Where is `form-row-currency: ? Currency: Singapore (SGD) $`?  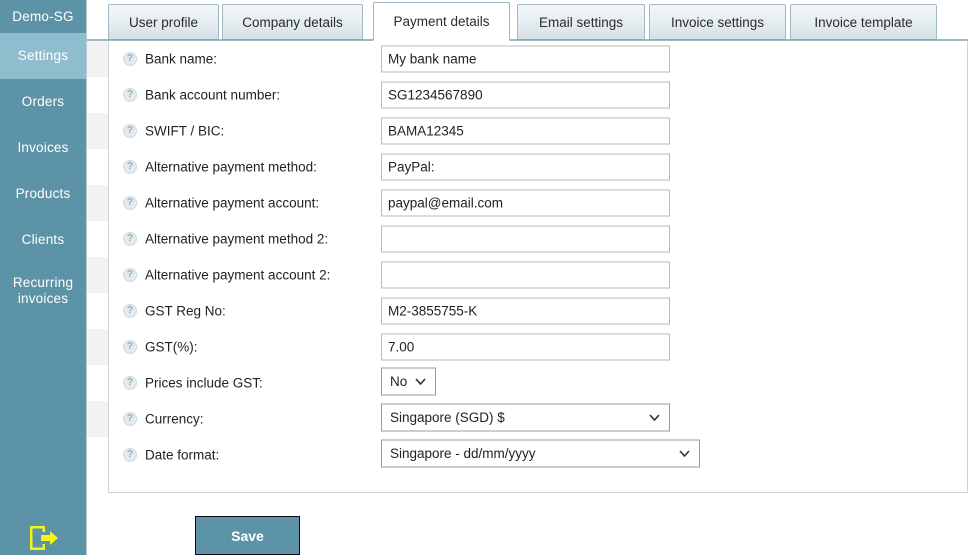 form-row-currency: ? Currency: Singapore (SGD) $ is located at coordinates (527, 419).